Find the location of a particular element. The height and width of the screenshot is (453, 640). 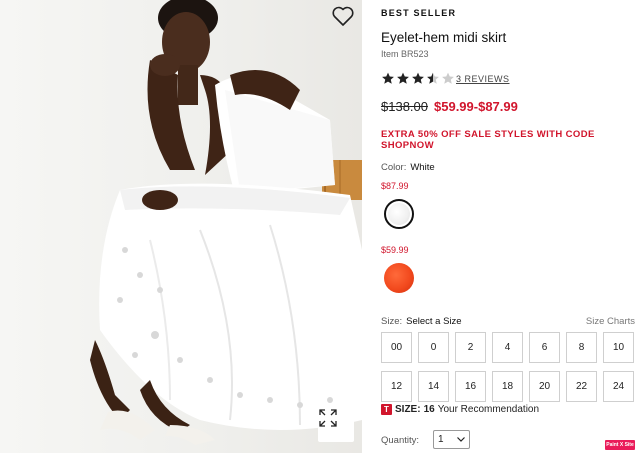

star-half-icon is located at coordinates (433, 81).